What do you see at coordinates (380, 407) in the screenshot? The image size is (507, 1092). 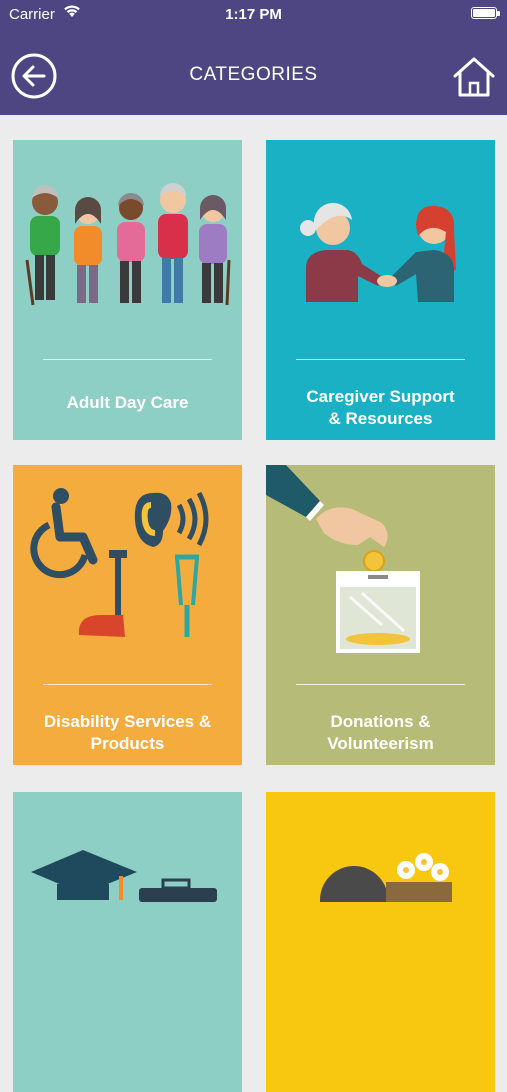 I see `category-label: Caregiver Support & Resources` at bounding box center [380, 407].